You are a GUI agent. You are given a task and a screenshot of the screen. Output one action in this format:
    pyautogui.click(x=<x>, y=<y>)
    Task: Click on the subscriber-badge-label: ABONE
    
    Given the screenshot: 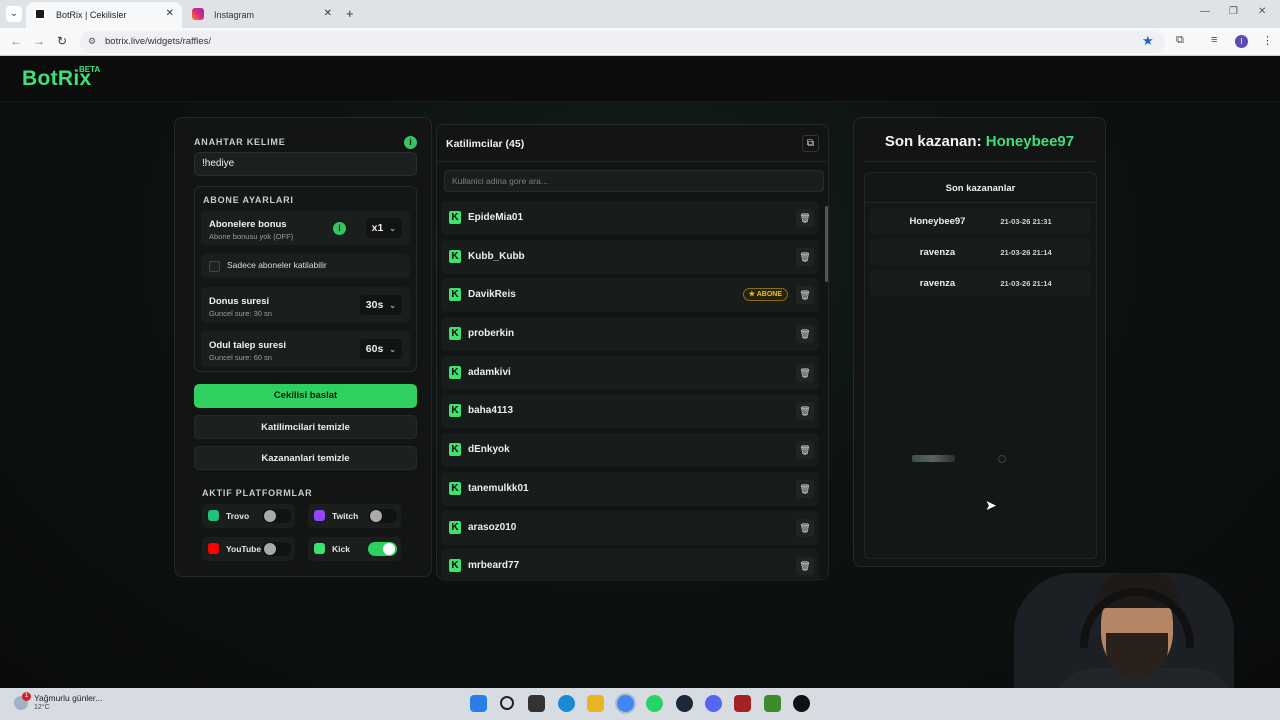 What is the action you would take?
    pyautogui.click(x=769, y=295)
    